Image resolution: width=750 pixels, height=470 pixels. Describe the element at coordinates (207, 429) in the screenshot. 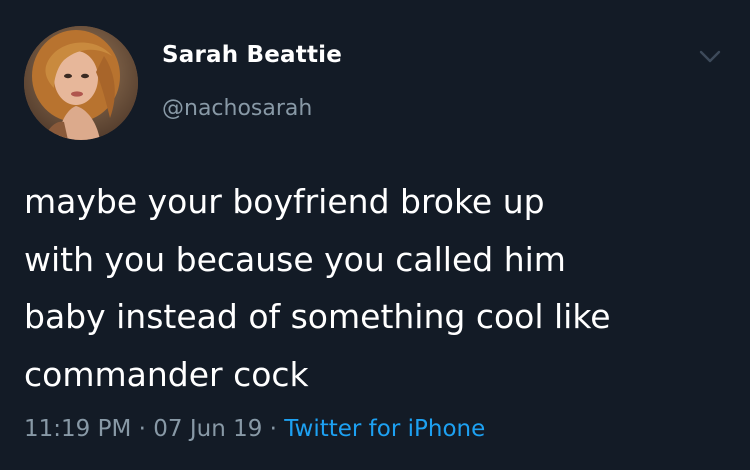

I see `tweet-date: 07 Jun 19` at that location.